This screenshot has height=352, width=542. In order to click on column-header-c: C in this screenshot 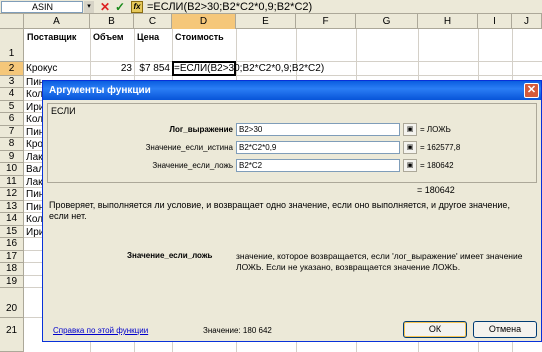, I will do `click(153, 21)`.